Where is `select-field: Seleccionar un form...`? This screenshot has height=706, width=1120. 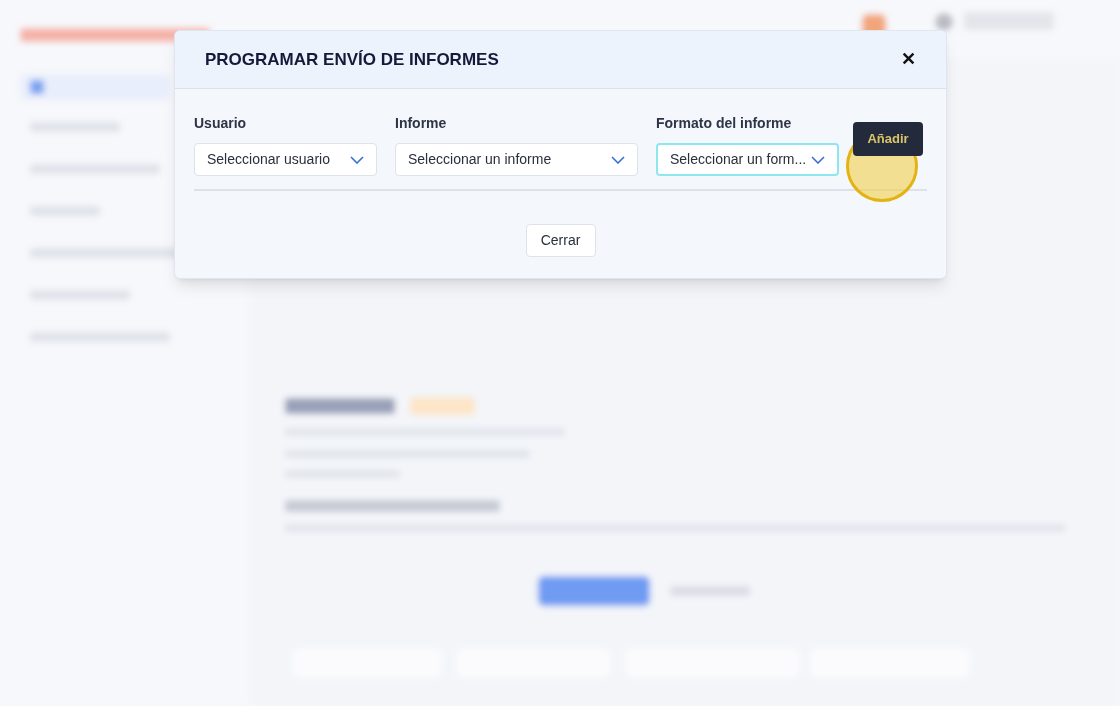 select-field: Seleccionar un form... is located at coordinates (747, 159).